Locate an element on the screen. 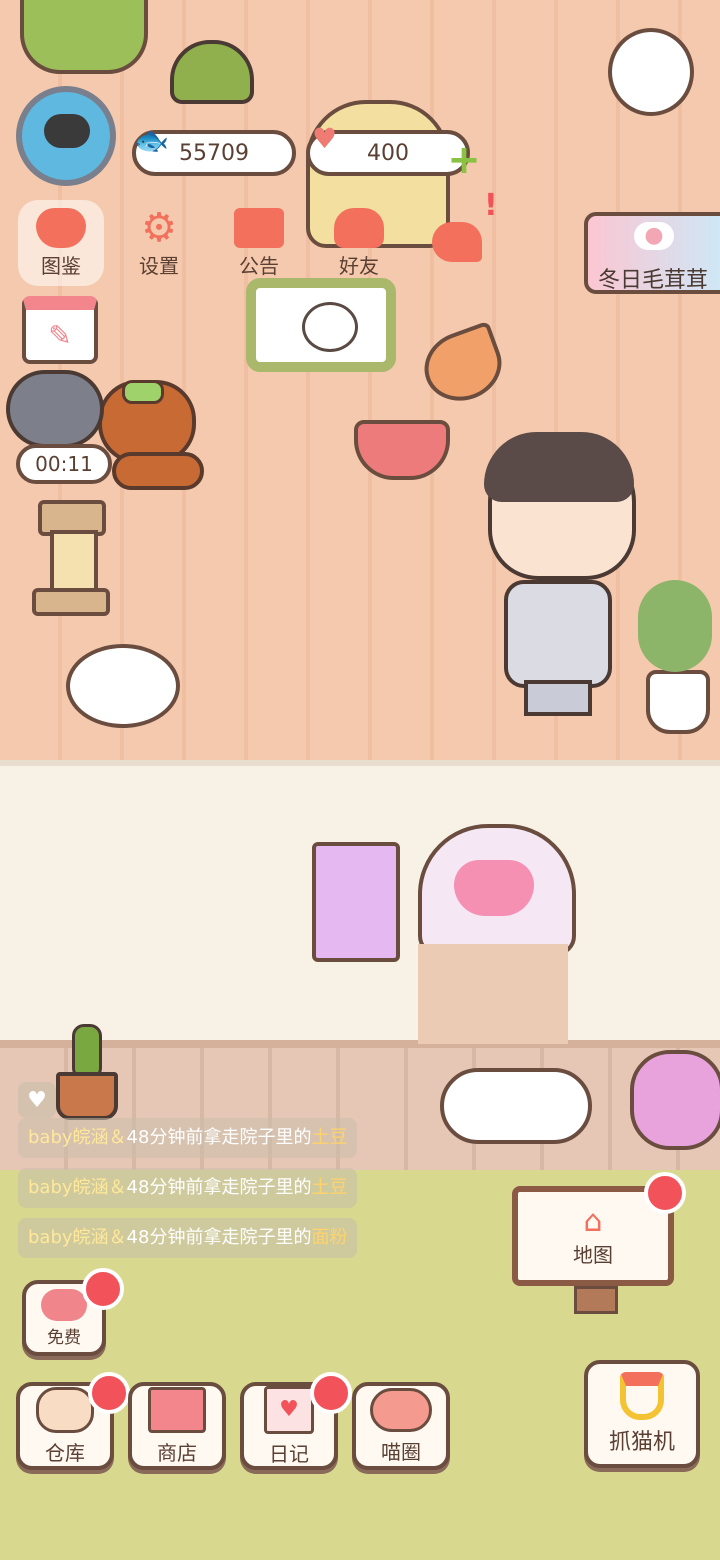 The image size is (720, 1560). chat-toggle-button: ♥ is located at coordinates (37, 1100).